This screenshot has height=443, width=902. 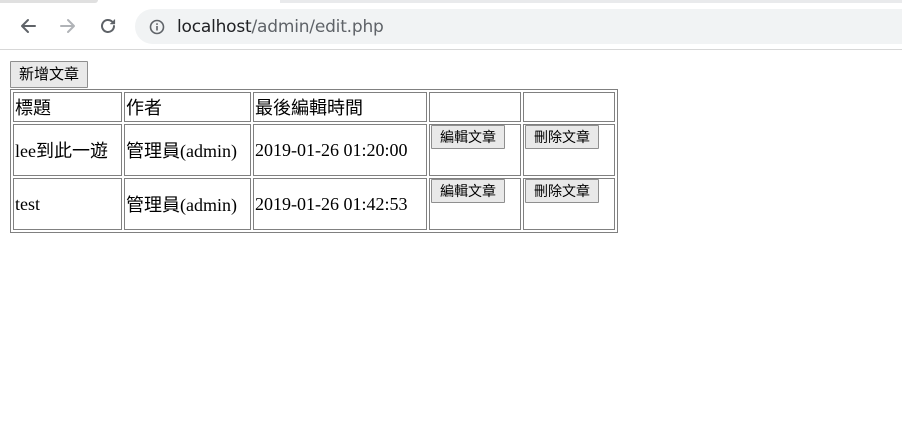 I want to click on new-post-button: 新增文章, so click(x=49, y=74).